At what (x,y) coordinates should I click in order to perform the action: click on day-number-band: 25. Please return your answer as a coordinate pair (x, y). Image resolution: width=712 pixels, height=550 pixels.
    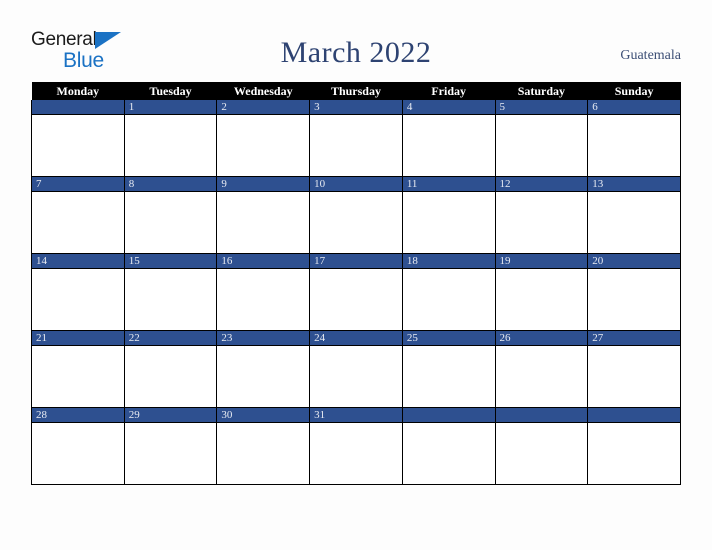
    Looking at the image, I should click on (448, 338).